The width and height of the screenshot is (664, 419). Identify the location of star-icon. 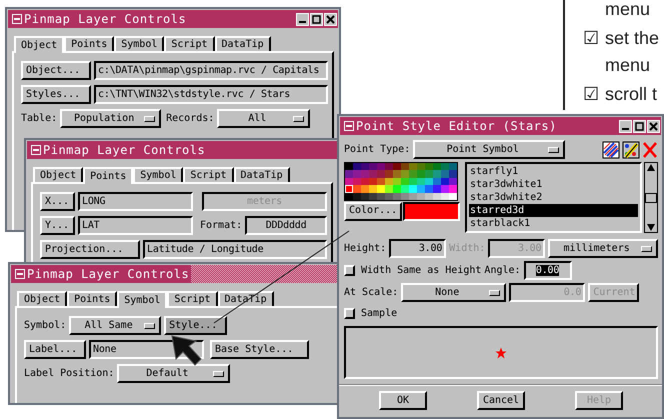
(501, 352).